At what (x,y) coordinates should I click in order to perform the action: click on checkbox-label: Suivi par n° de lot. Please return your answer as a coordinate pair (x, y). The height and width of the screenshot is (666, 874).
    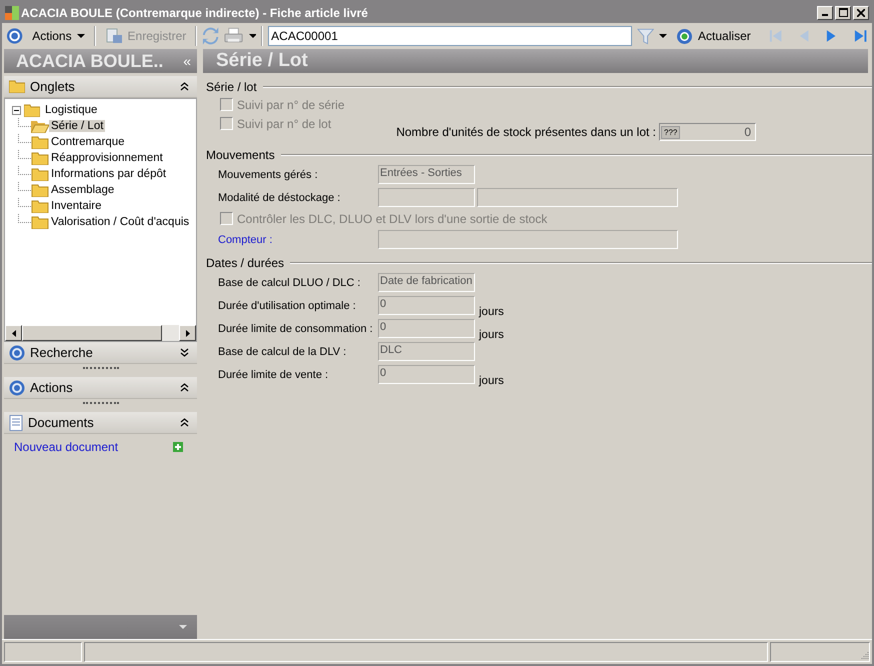
    Looking at the image, I should click on (284, 123).